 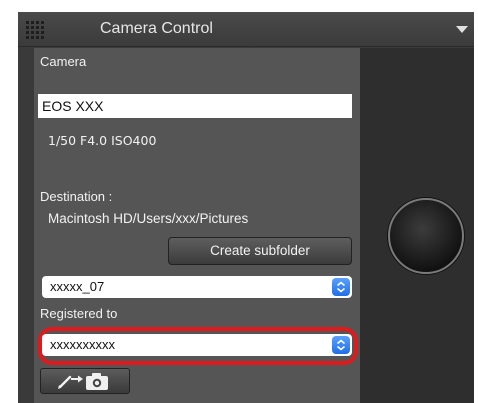 What do you see at coordinates (63, 61) in the screenshot?
I see `camera-label: Camera` at bounding box center [63, 61].